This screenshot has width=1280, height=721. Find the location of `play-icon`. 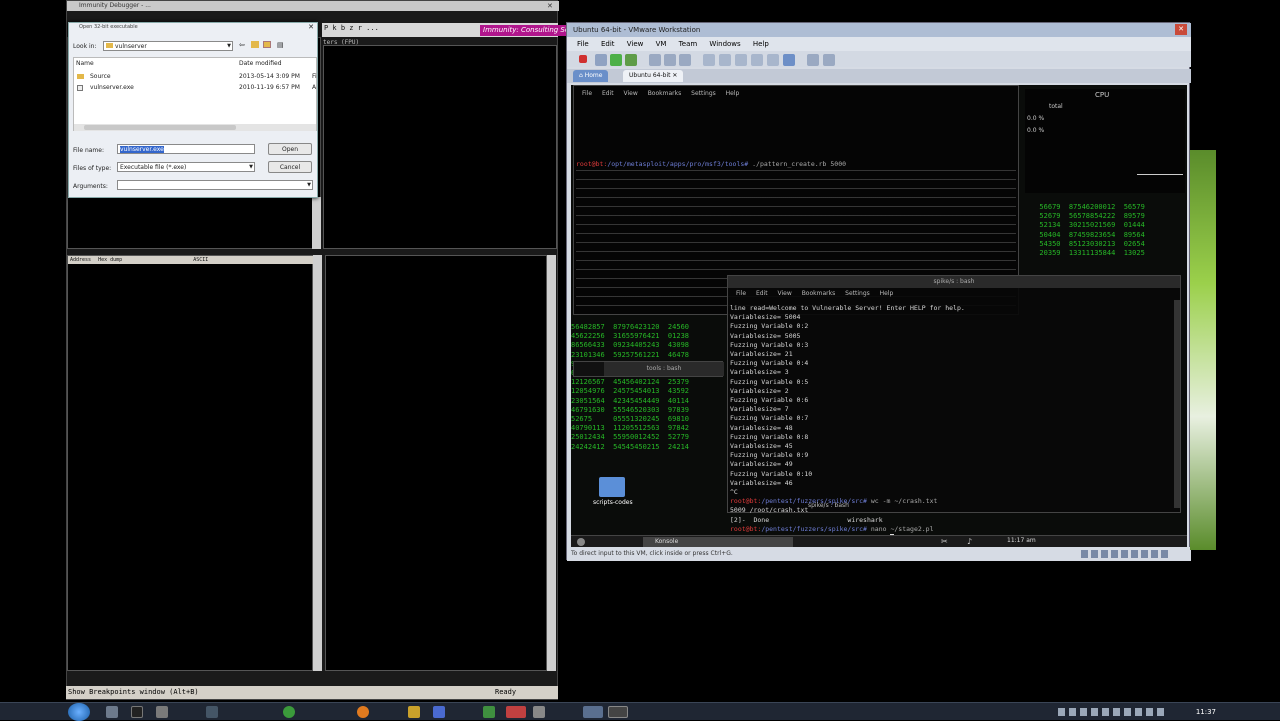

play-icon is located at coordinates (616, 60).